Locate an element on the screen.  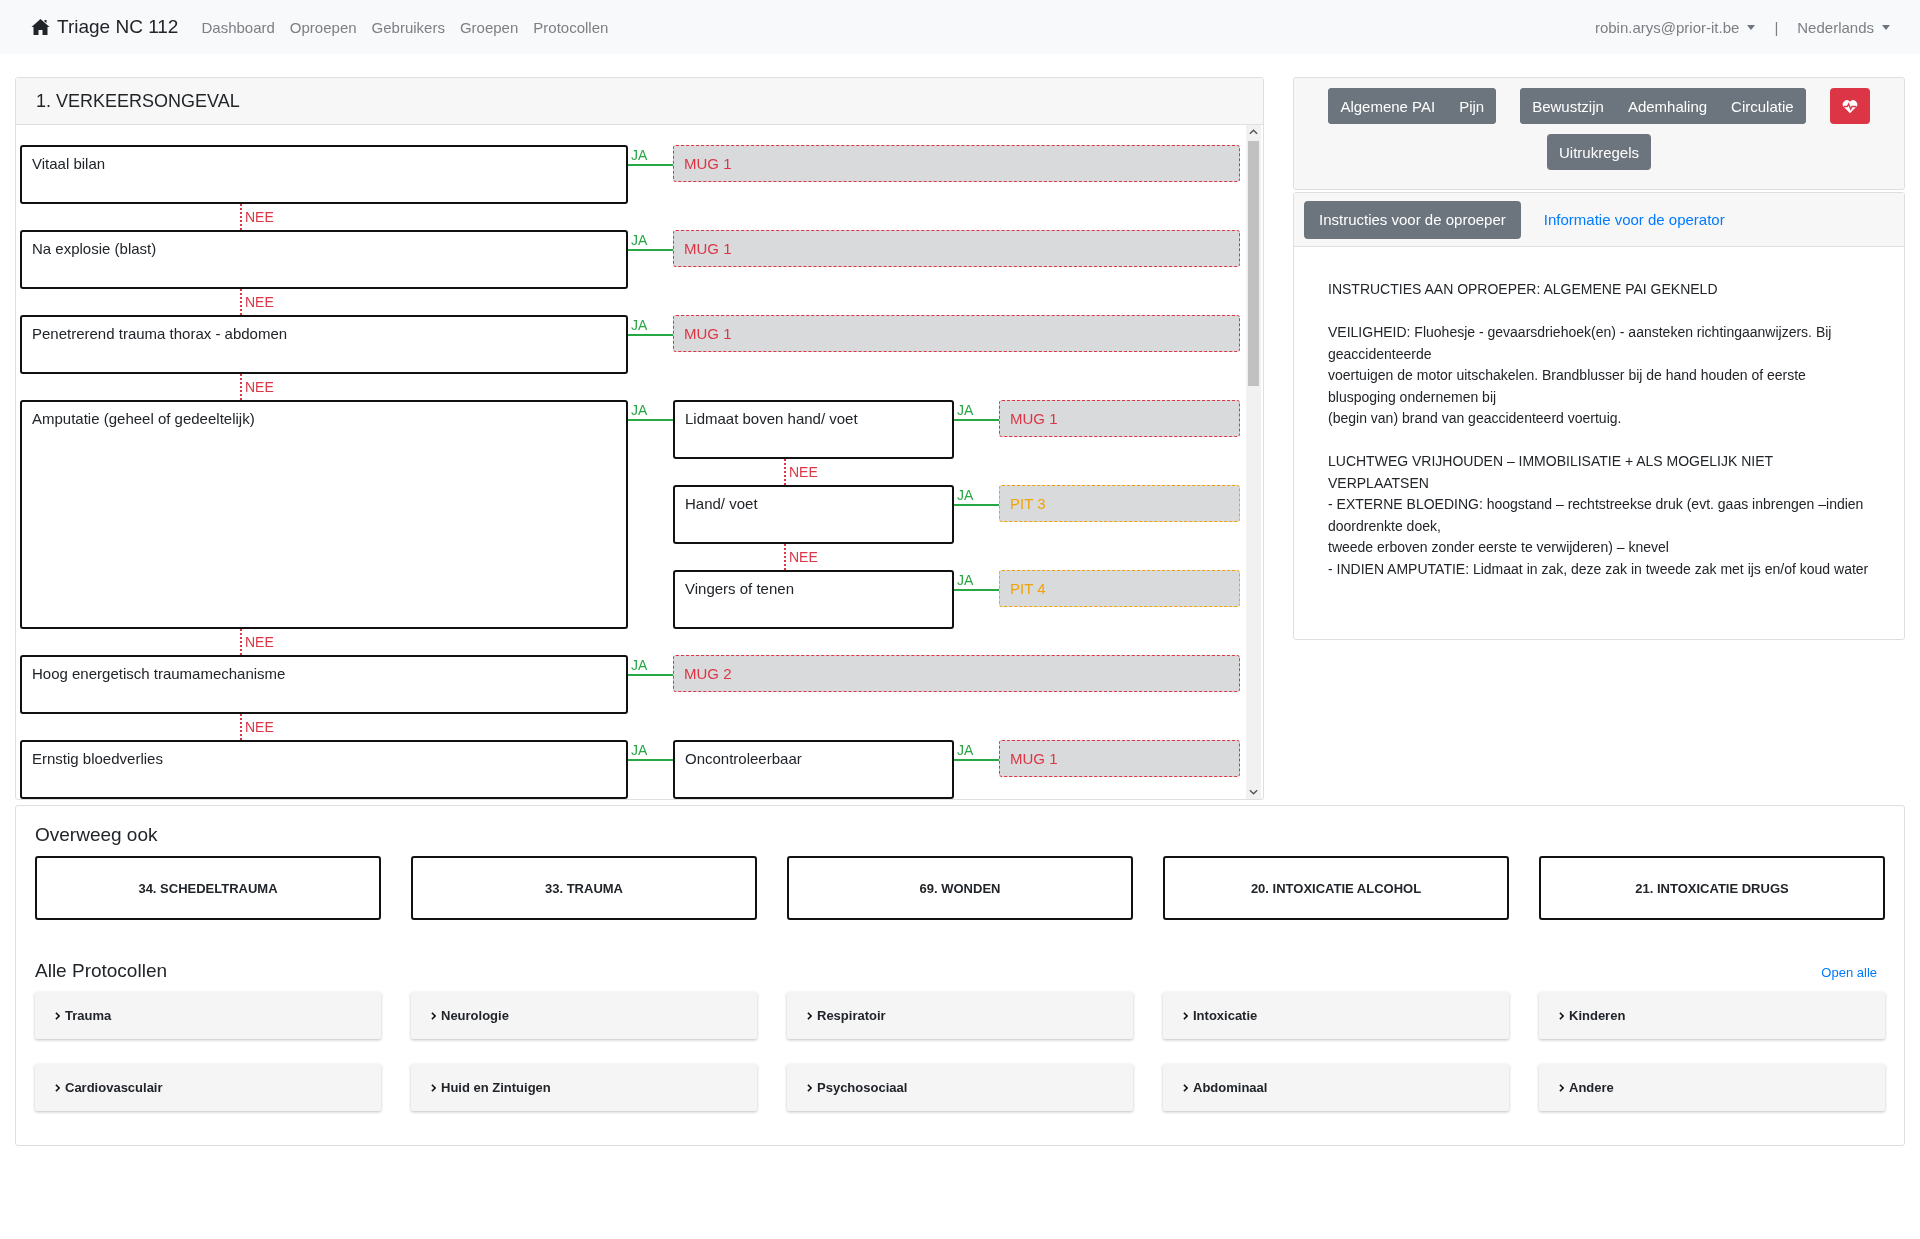
scrollbar-thumb is located at coordinates (1253, 263).